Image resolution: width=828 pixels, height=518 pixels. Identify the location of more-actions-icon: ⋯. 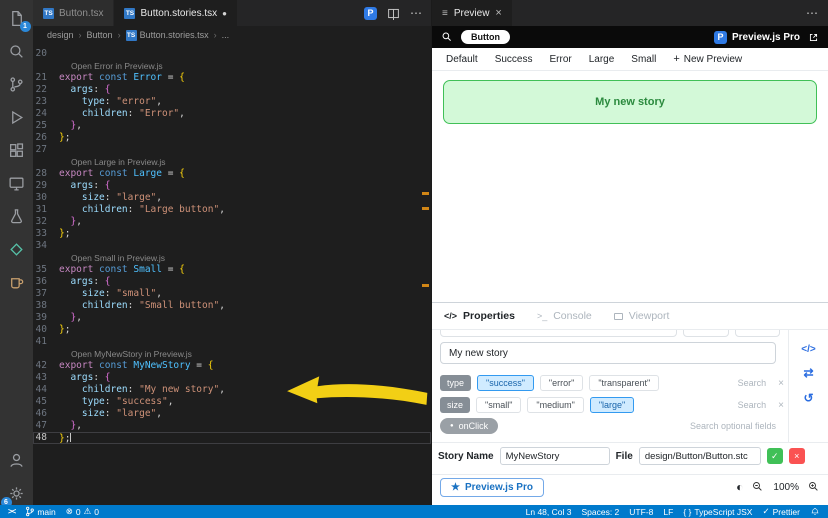
(416, 13).